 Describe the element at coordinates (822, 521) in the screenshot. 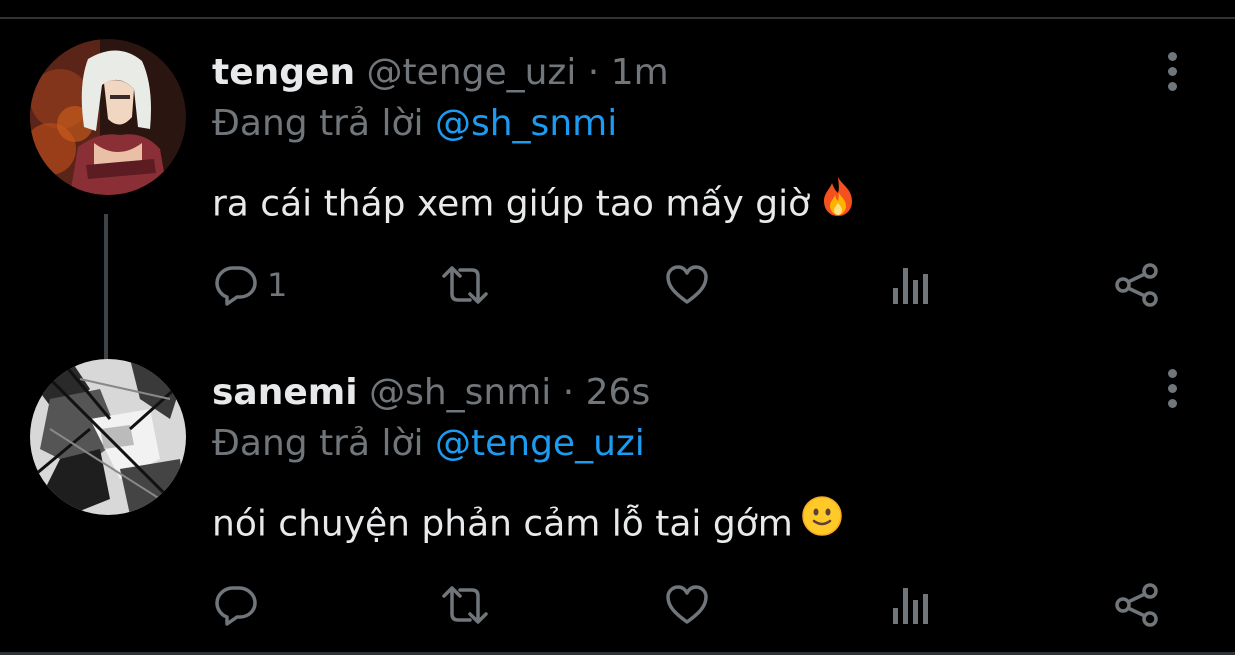

I see `slightly-smiling-face-emoji` at that location.